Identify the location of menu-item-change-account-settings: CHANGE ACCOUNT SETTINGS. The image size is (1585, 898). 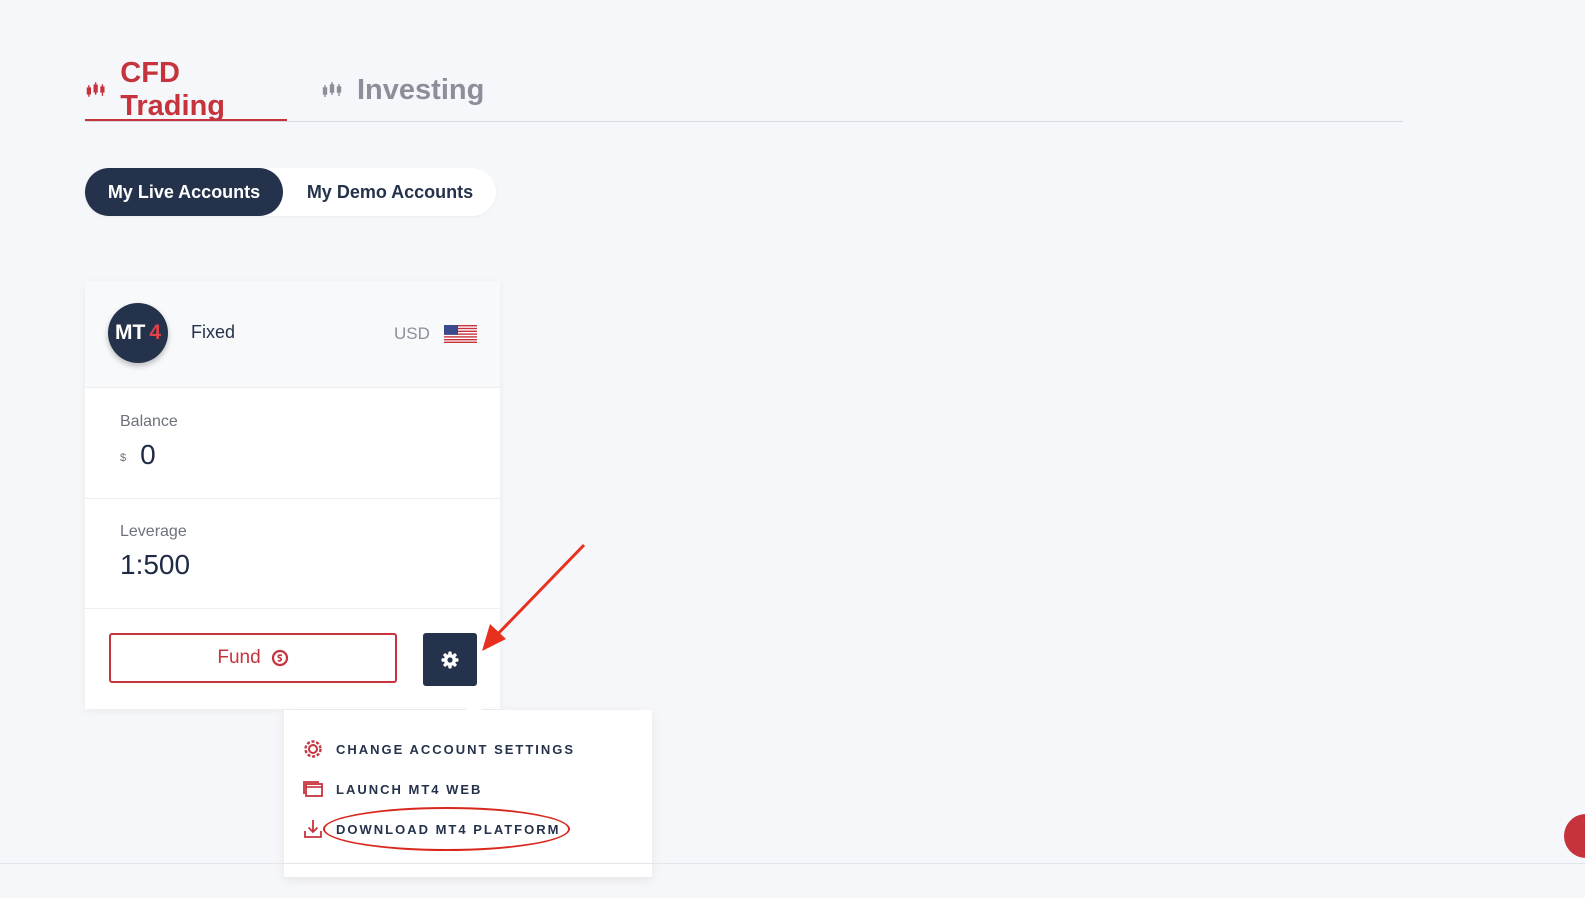
(438, 749).